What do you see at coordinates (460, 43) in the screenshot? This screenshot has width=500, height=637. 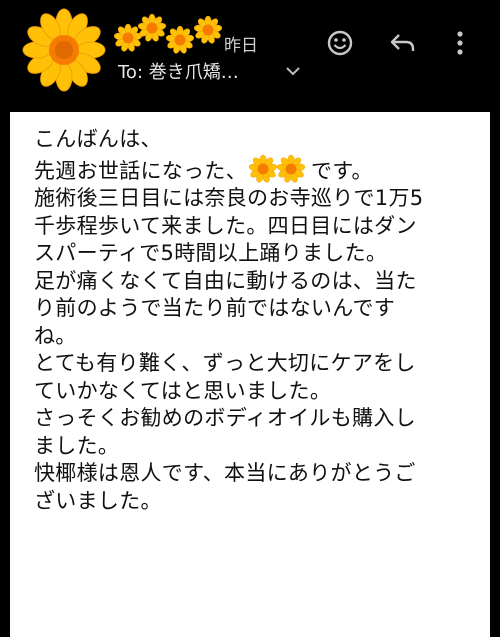 I see `more-vert-icon` at bounding box center [460, 43].